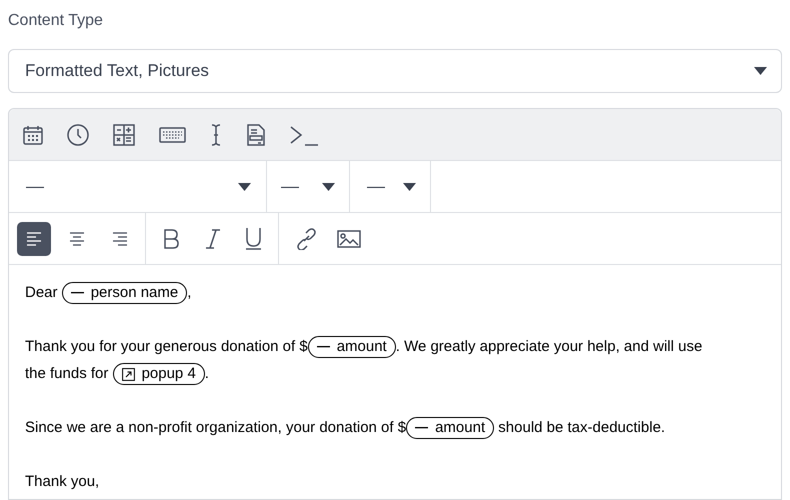 Image resolution: width=790 pixels, height=500 pixels. Describe the element at coordinates (253, 238) in the screenshot. I see `underline-icon` at that location.